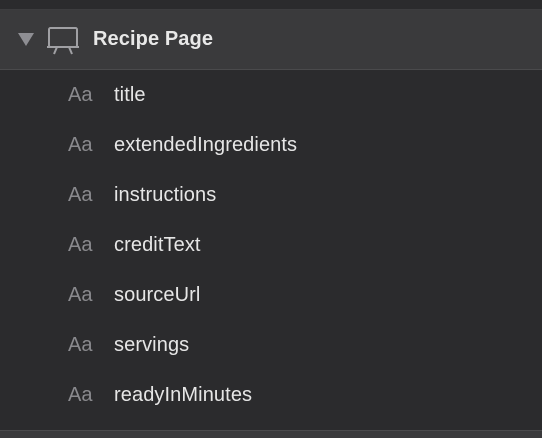  What do you see at coordinates (271, 295) in the screenshot?
I see `list-item: Aa sourceUrl` at bounding box center [271, 295].